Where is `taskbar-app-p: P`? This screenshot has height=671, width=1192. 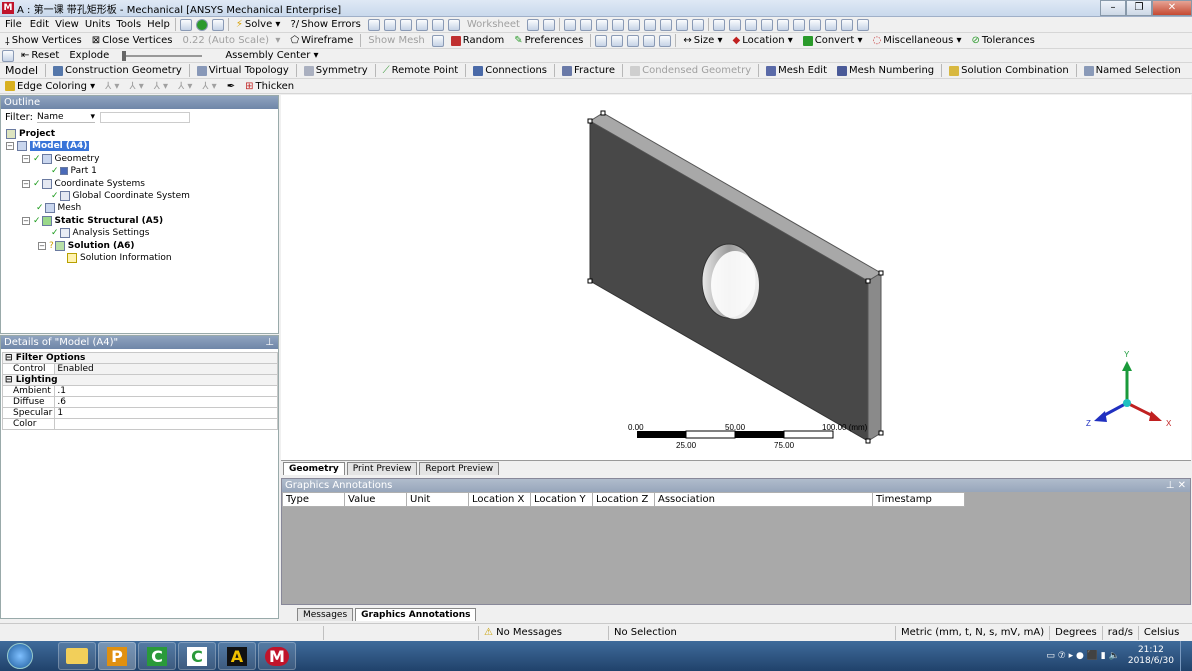 taskbar-app-p: P is located at coordinates (117, 656).